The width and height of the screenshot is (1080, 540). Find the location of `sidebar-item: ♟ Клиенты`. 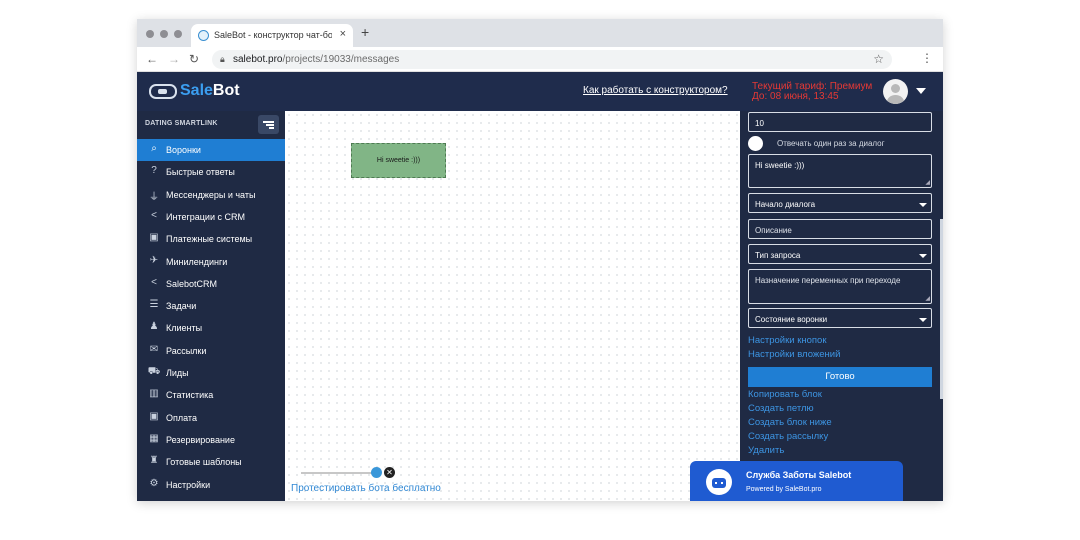

sidebar-item: ♟ Клиенты is located at coordinates (211, 328).